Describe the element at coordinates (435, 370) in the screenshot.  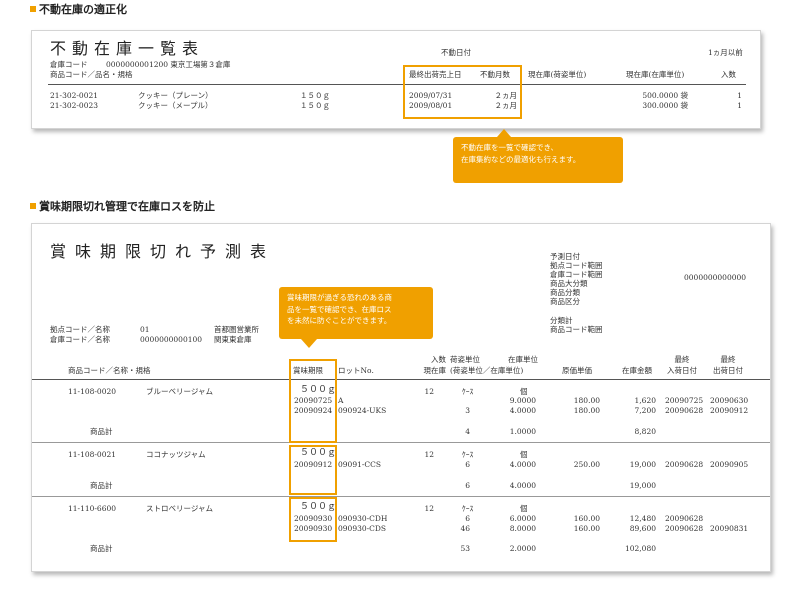
I see `h-stock: 現在庫` at that location.